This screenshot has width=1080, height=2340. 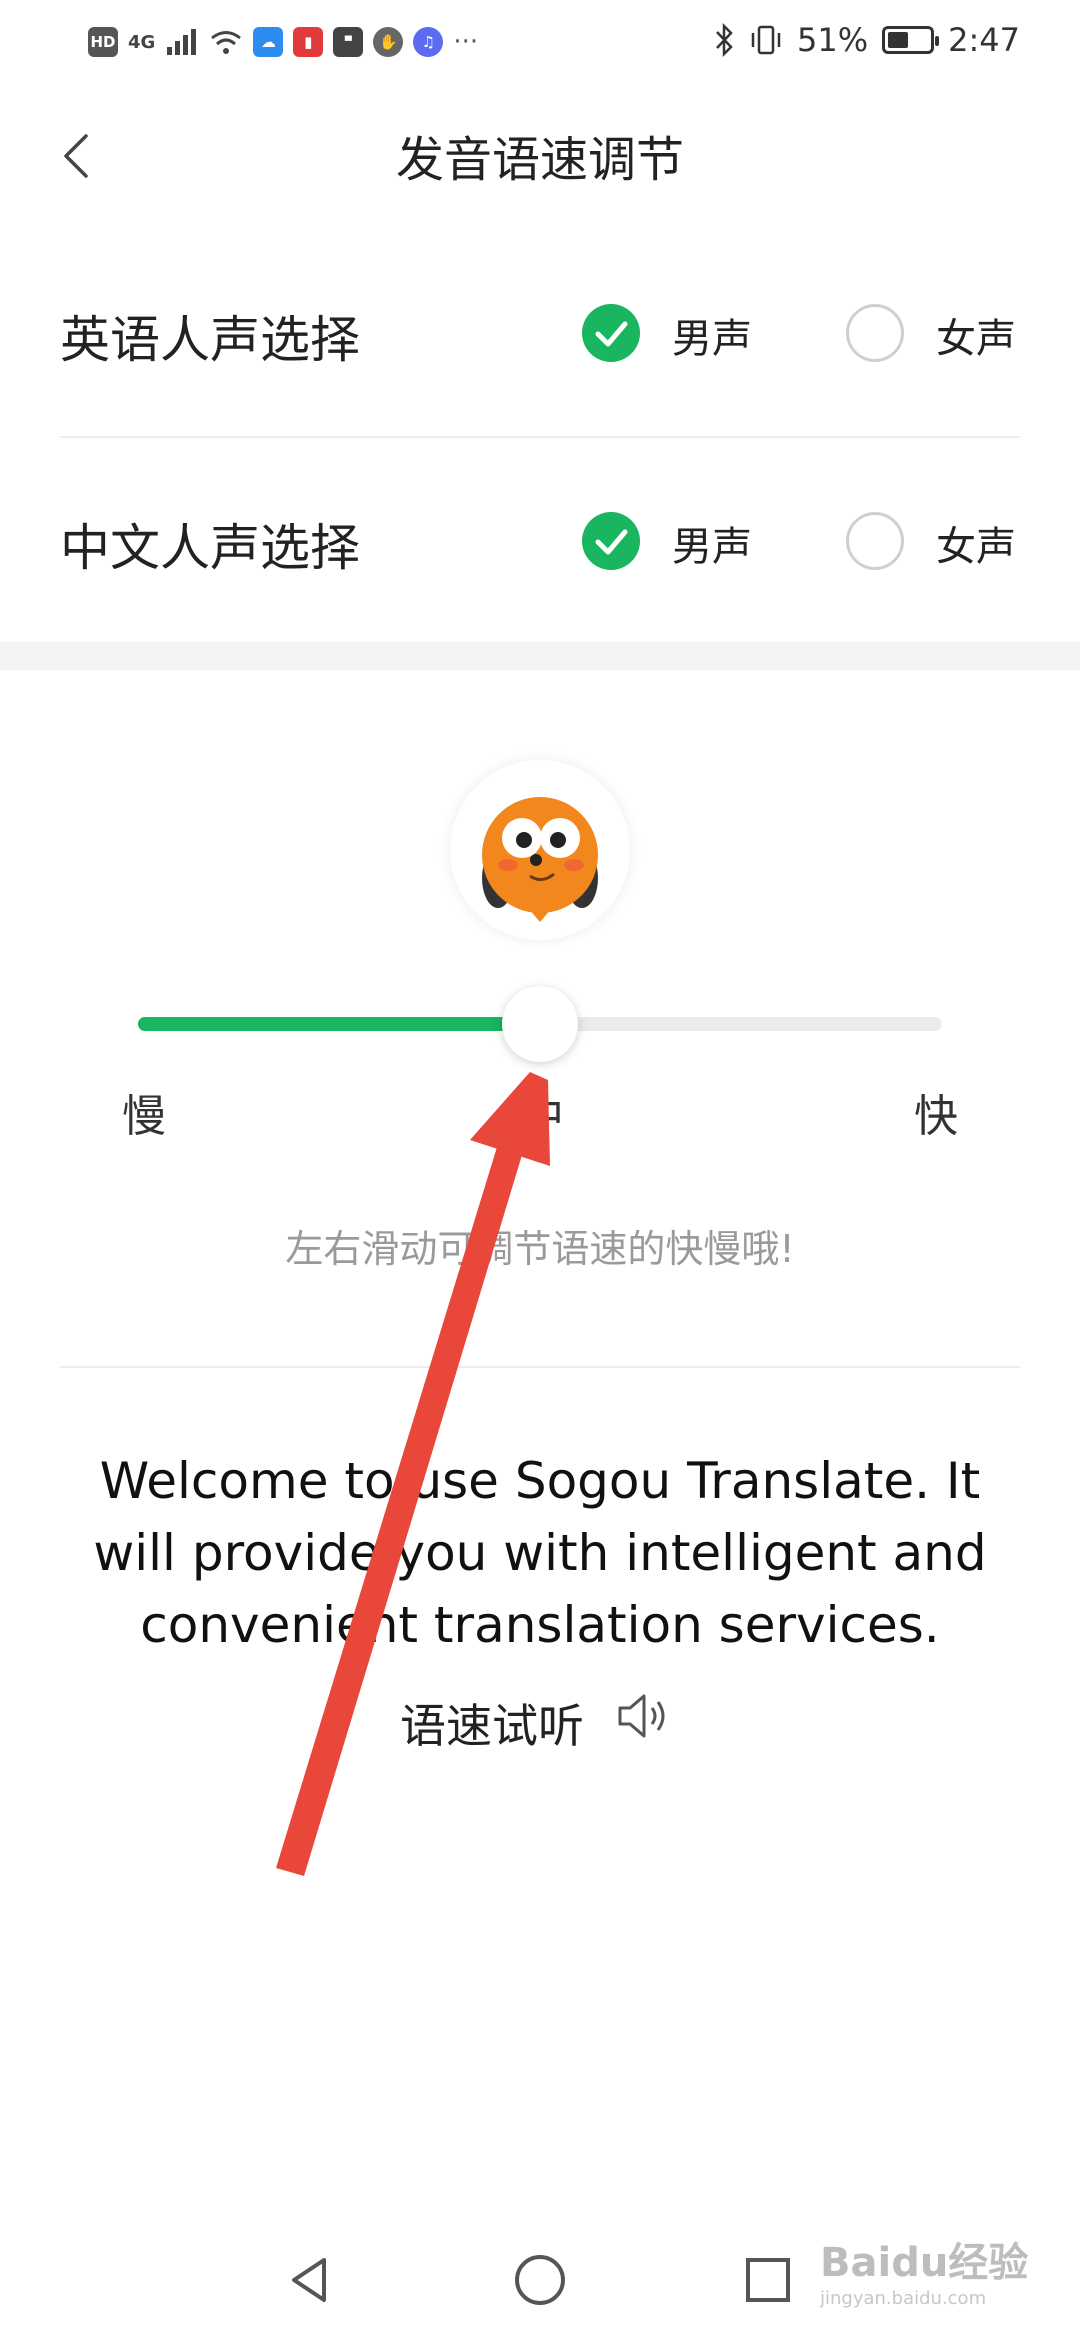 I want to click on wifi-icon, so click(x=226, y=42).